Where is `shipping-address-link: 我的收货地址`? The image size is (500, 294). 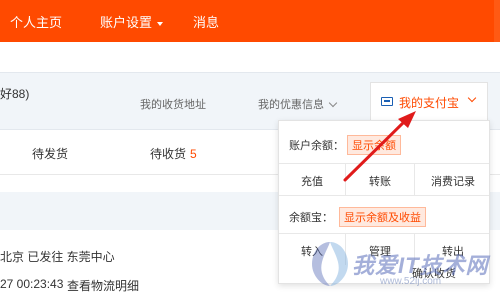 shipping-address-link: 我的收货地址 is located at coordinates (173, 104).